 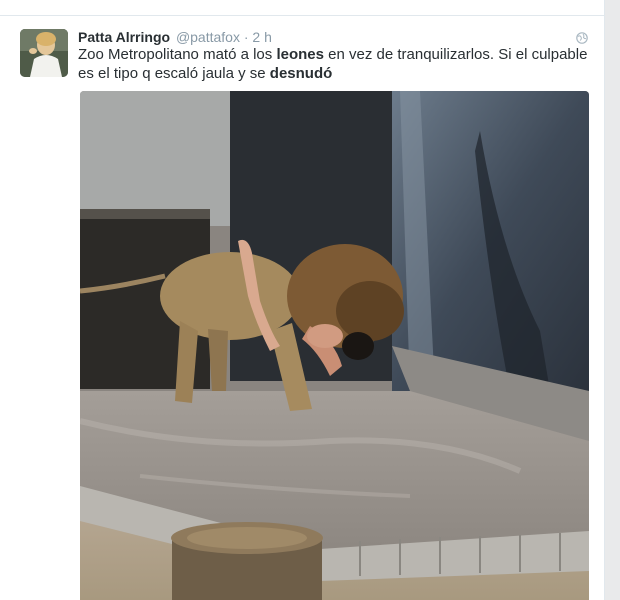 What do you see at coordinates (261, 37) in the screenshot?
I see `tweet-timestamp: 2 h` at bounding box center [261, 37].